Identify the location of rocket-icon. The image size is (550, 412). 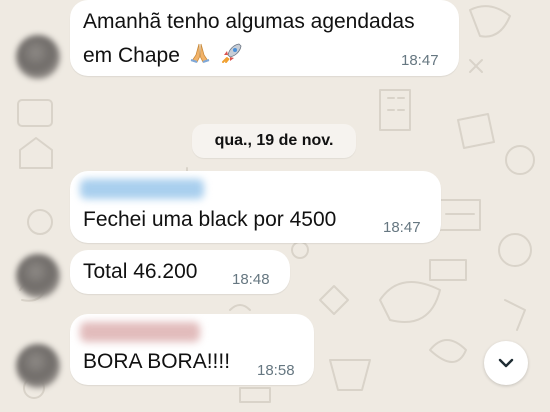
(232, 56).